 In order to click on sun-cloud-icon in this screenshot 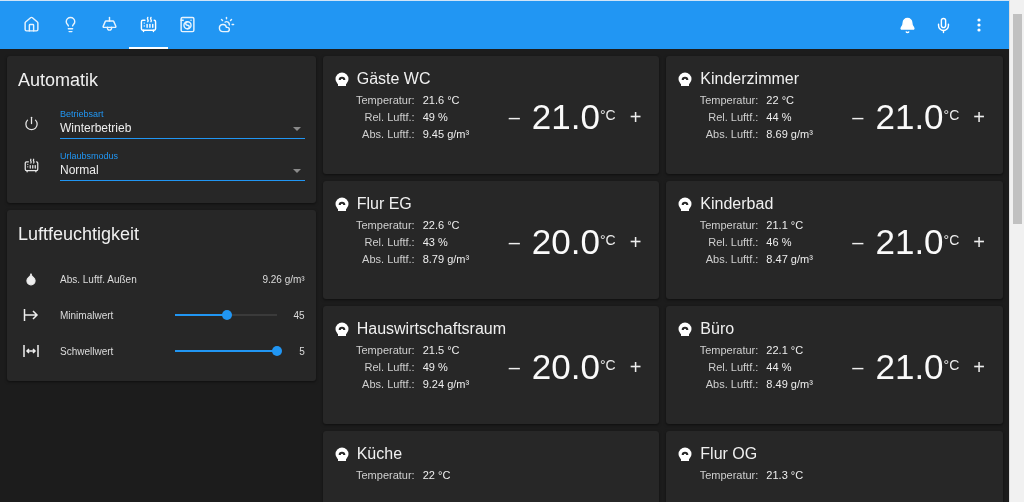, I will do `click(226, 24)`.